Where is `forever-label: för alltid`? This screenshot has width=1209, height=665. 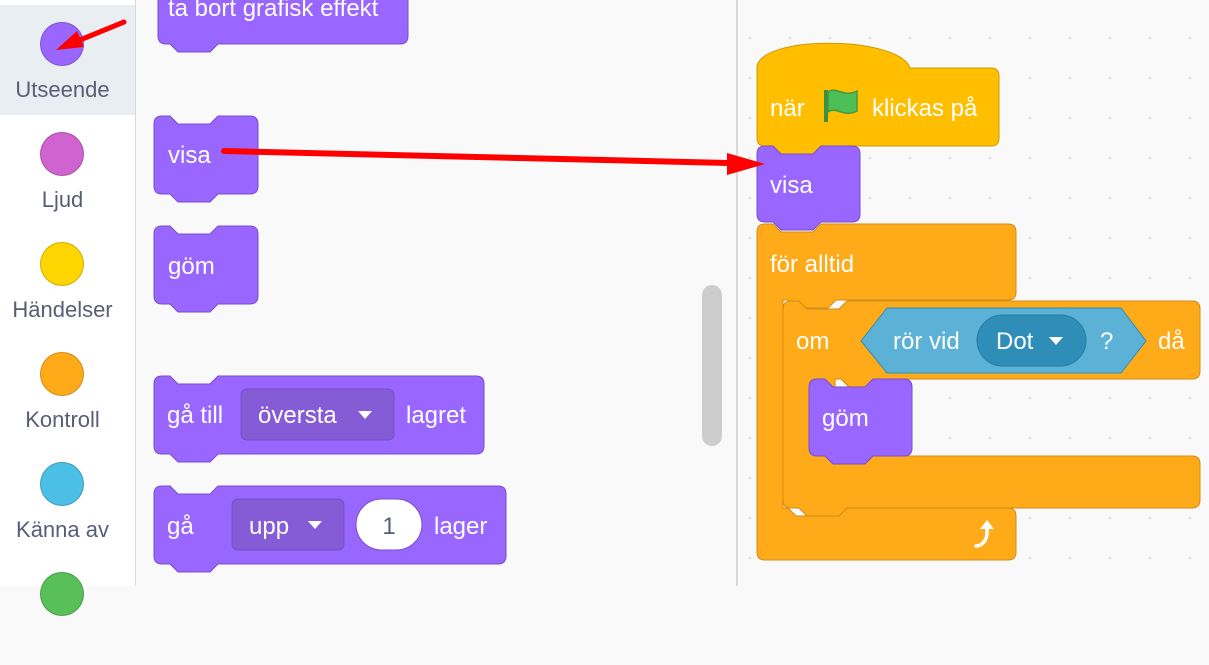
forever-label: för alltid is located at coordinates (812, 264).